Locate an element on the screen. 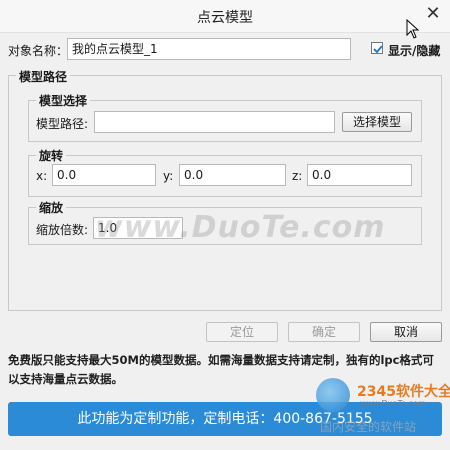  window-title: 点云模型 is located at coordinates (225, 18).